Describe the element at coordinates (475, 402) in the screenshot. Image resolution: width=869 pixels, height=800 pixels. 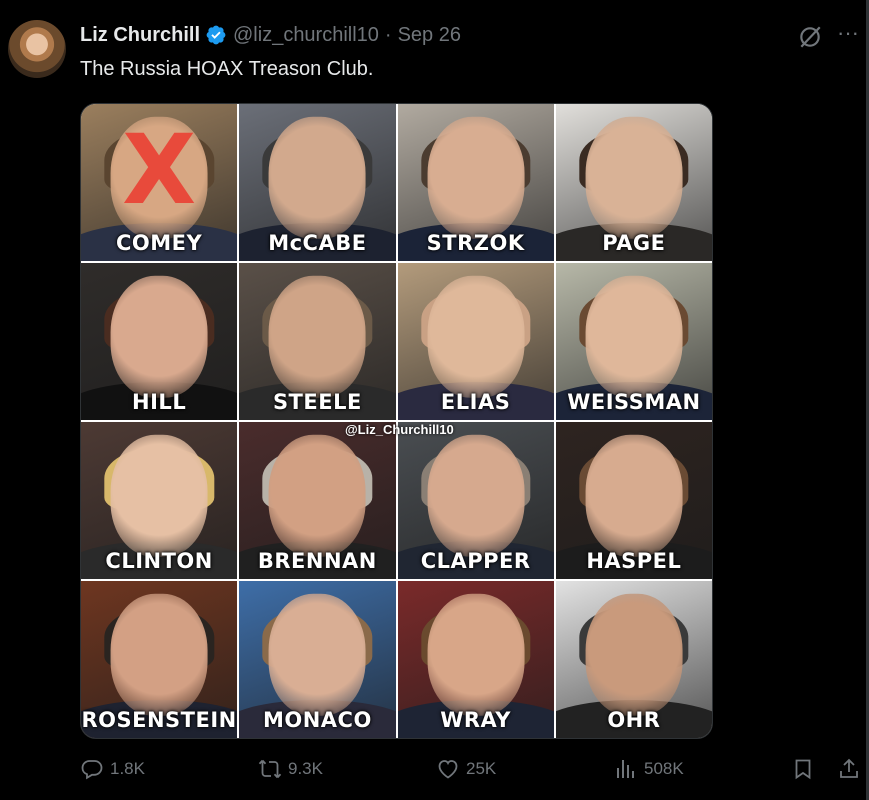
I see `portrait-name-label: ELIAS` at that location.